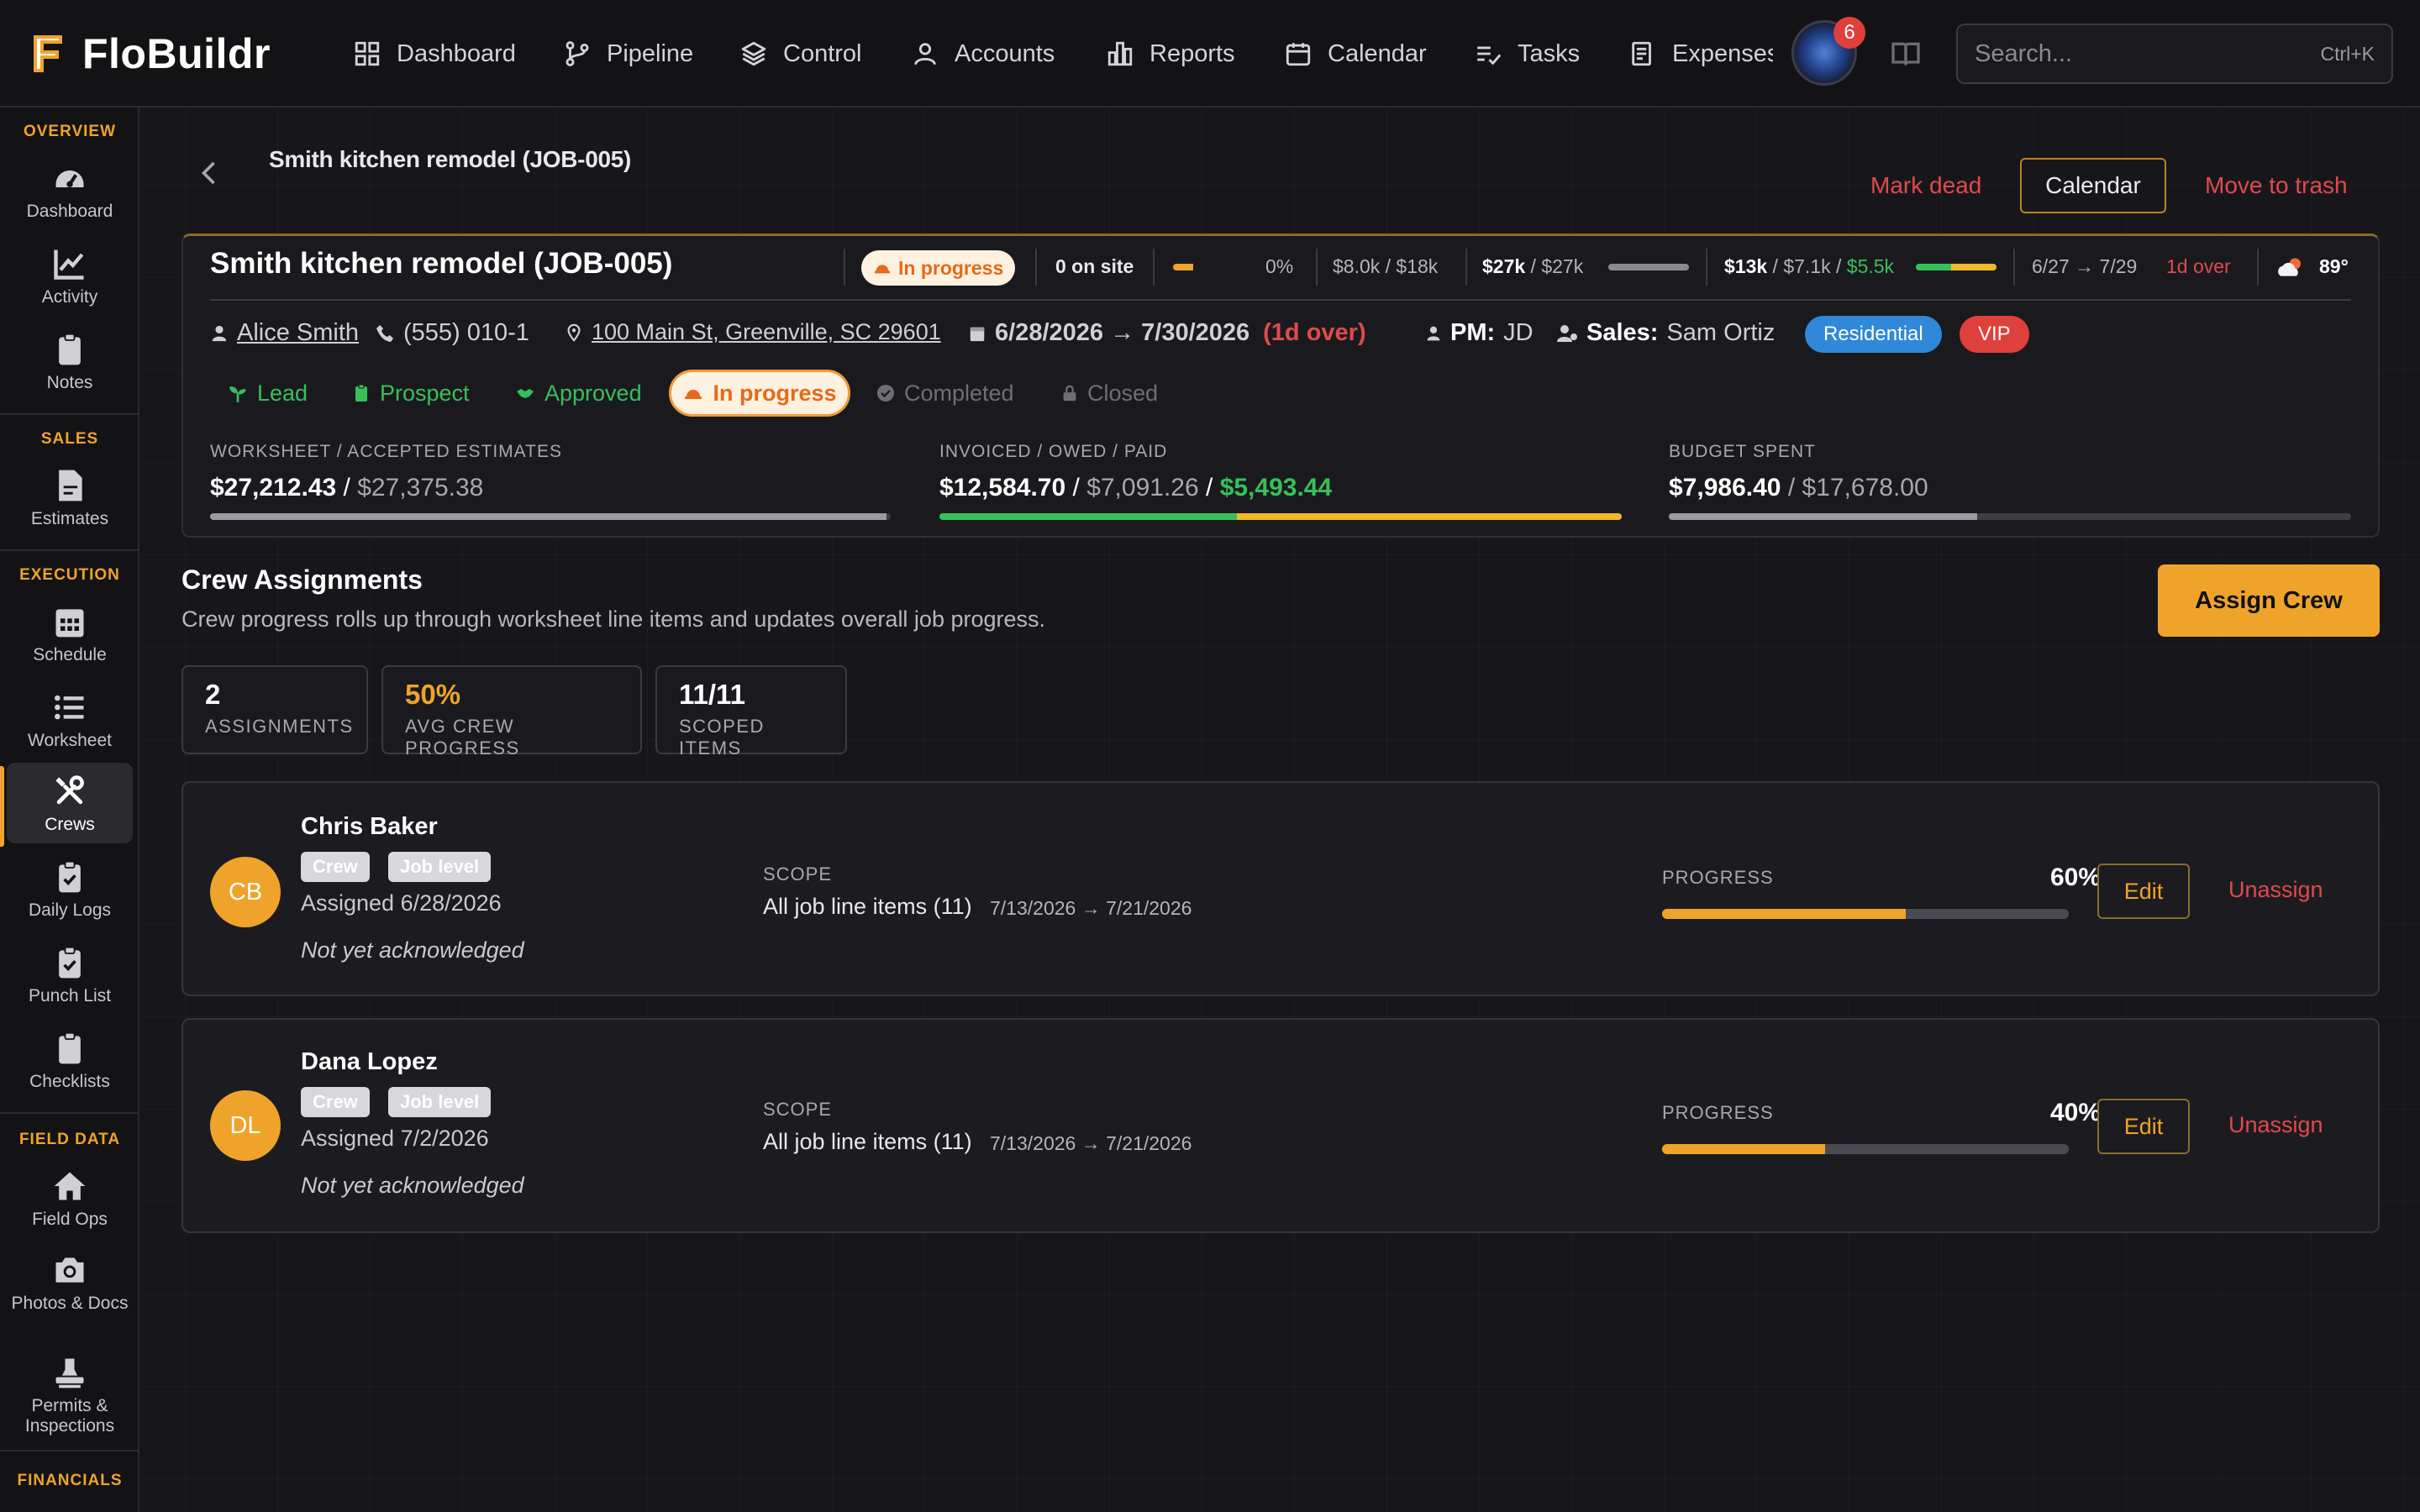 The image size is (2420, 1512). What do you see at coordinates (70, 1283) in the screenshot?
I see `sidebar-item-photos-docs: Photos & Docs` at bounding box center [70, 1283].